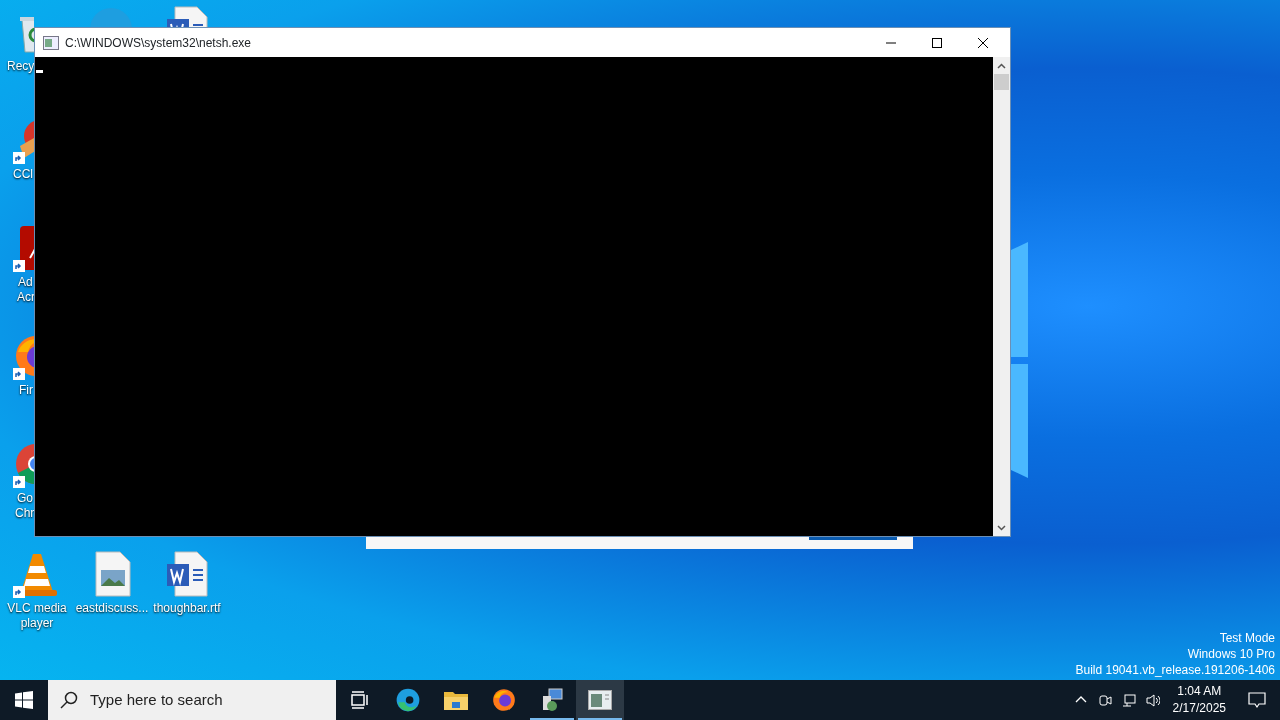  What do you see at coordinates (360, 700) in the screenshot?
I see `task-view-icon` at bounding box center [360, 700].